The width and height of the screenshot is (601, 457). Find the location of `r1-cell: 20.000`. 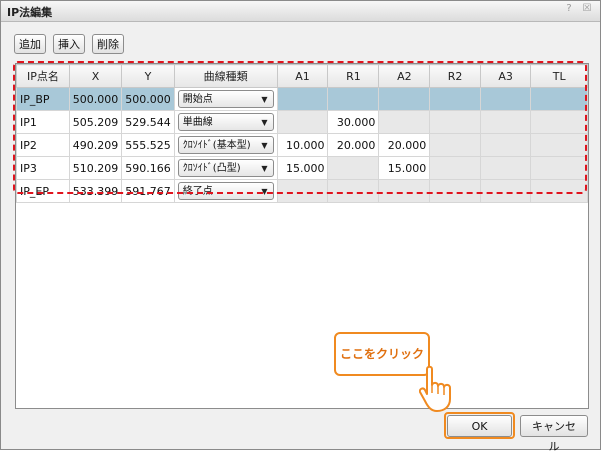

r1-cell: 20.000 is located at coordinates (353, 145).